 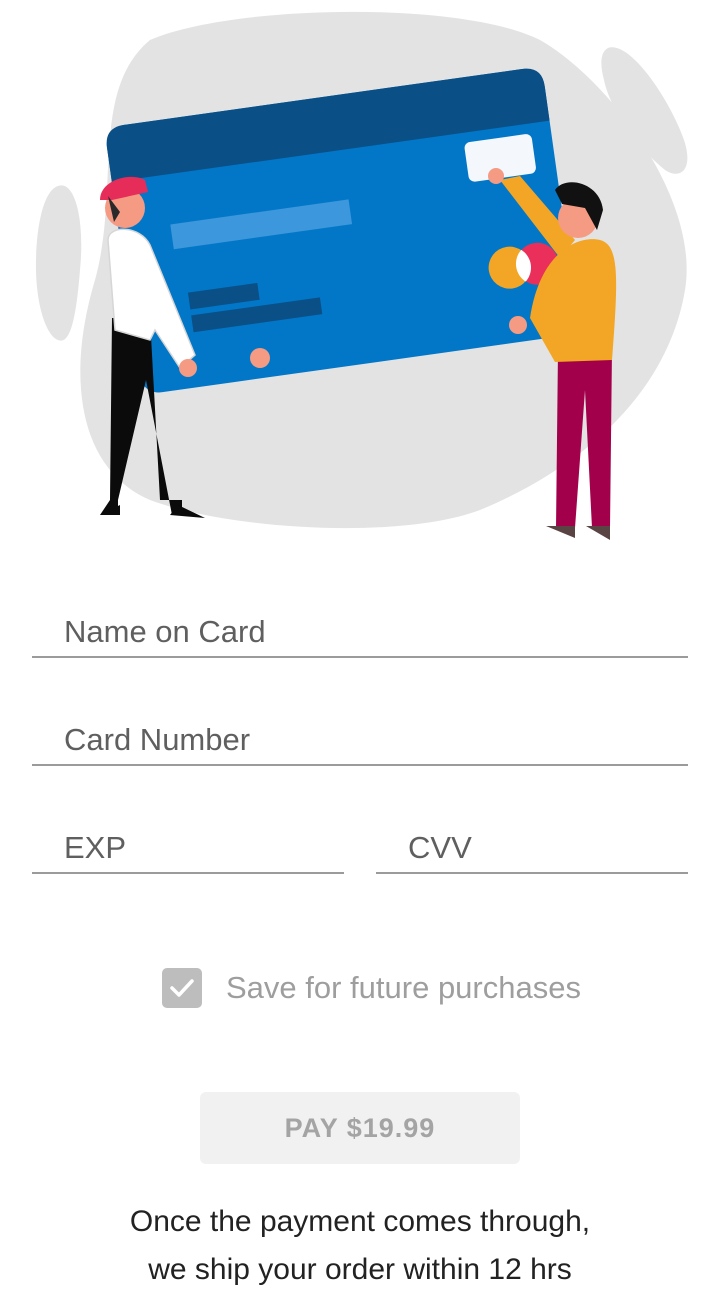 I want to click on cvv-input, so click(x=532, y=848).